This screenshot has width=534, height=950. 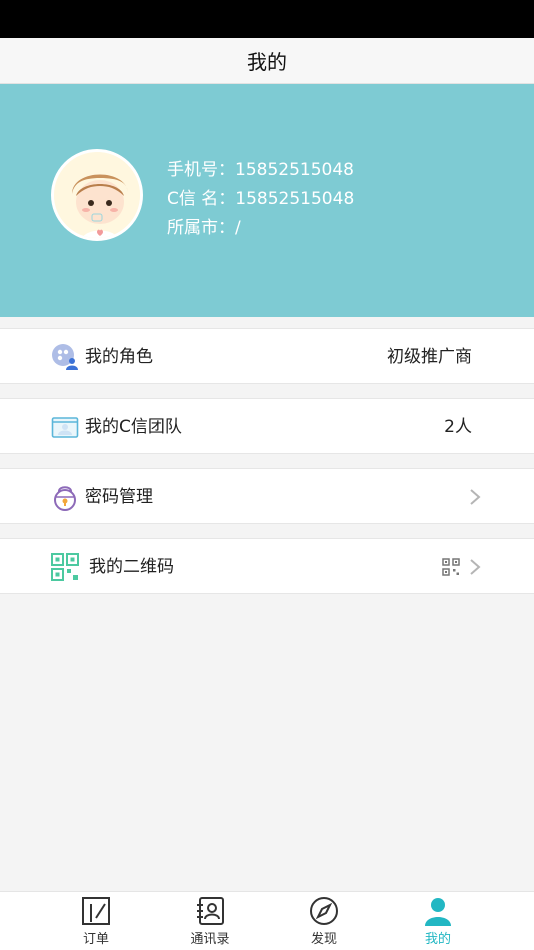 What do you see at coordinates (210, 911) in the screenshot?
I see `contacts-icon` at bounding box center [210, 911].